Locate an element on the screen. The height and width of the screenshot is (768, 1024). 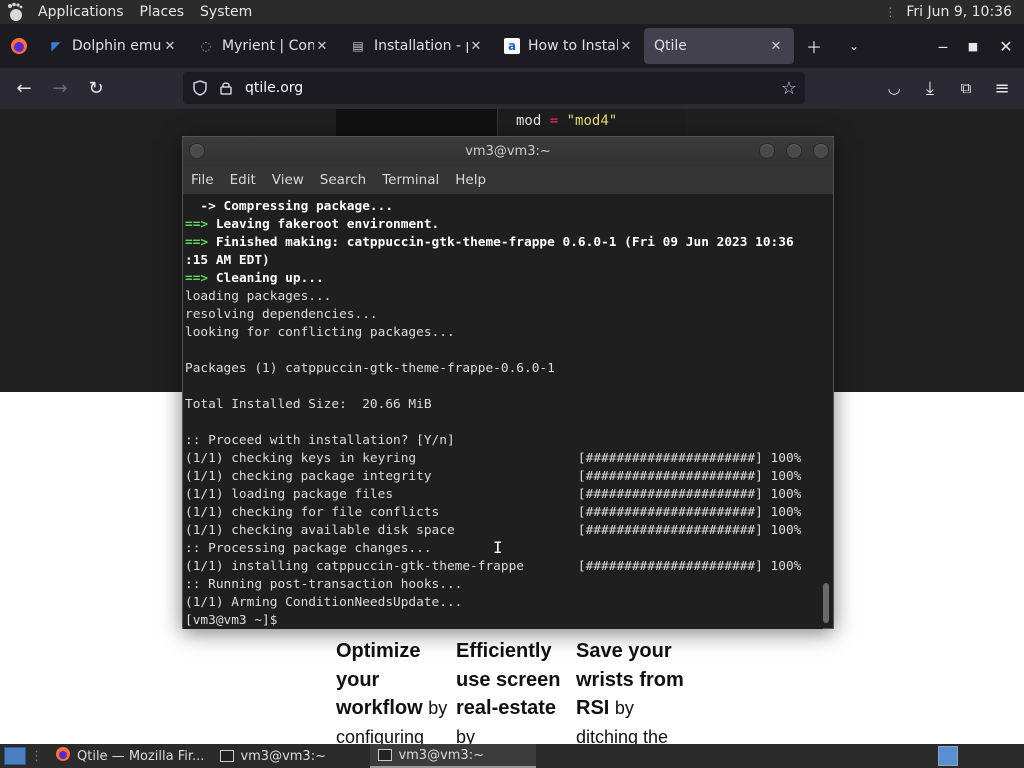
feature-screen: Efficiently use screen real-estate by is located at coordinates (516, 690).